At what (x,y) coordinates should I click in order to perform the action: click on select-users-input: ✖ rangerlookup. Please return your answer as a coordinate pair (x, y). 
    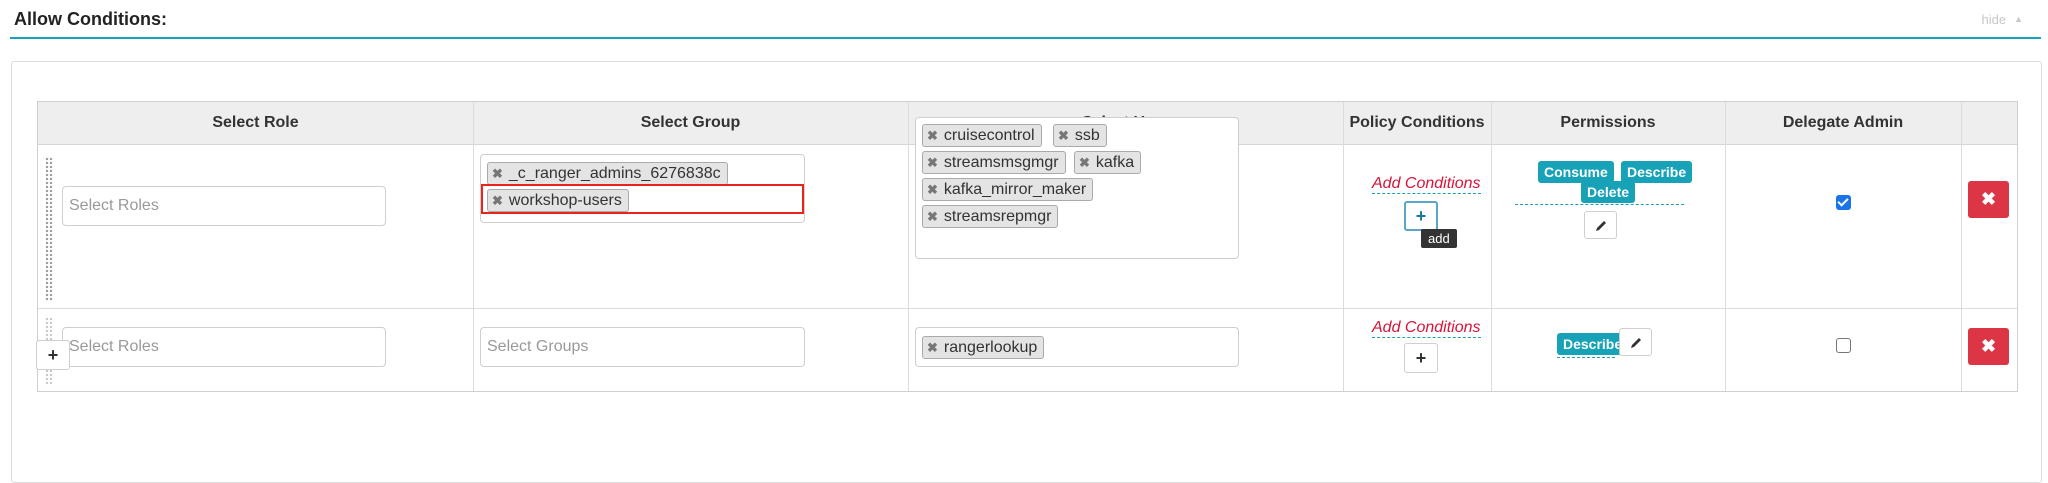
    Looking at the image, I should click on (1077, 347).